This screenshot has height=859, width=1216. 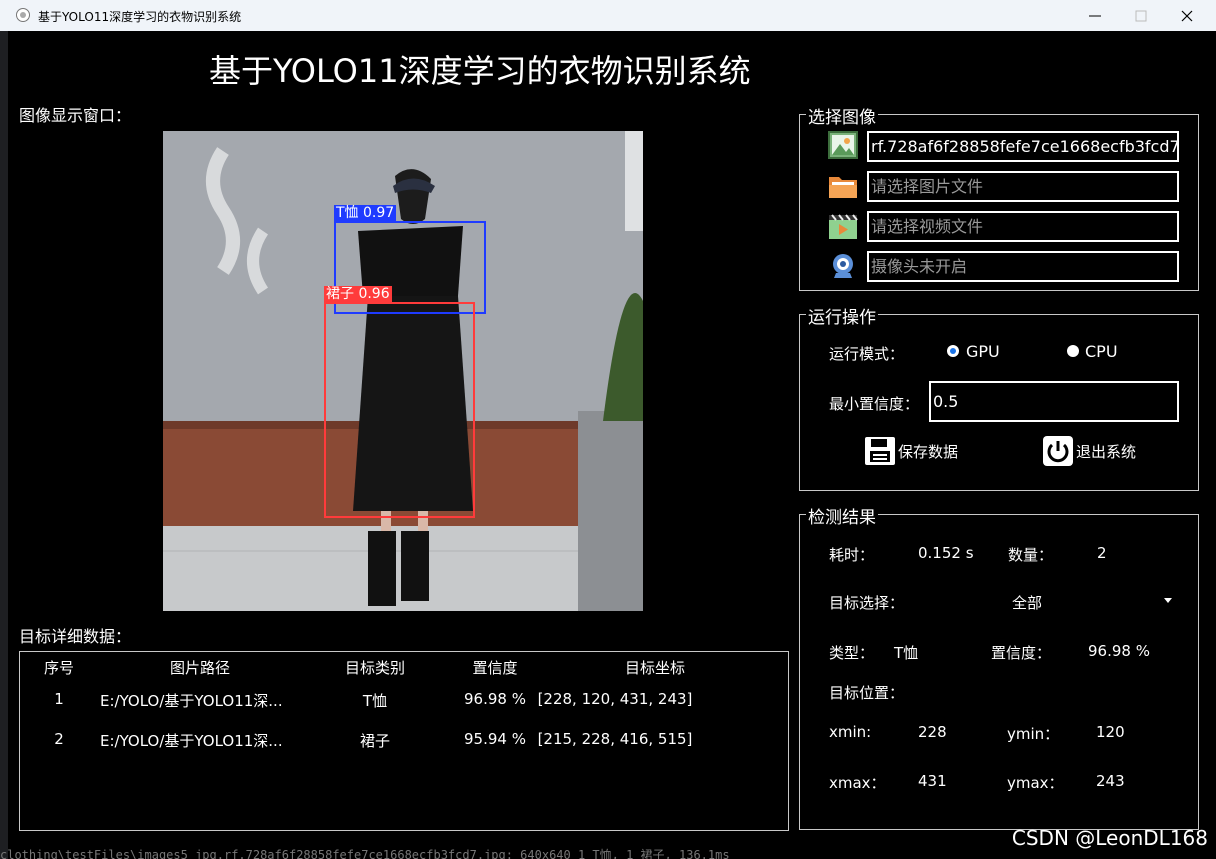 I want to click on minimize-icon, so click(x=1095, y=16).